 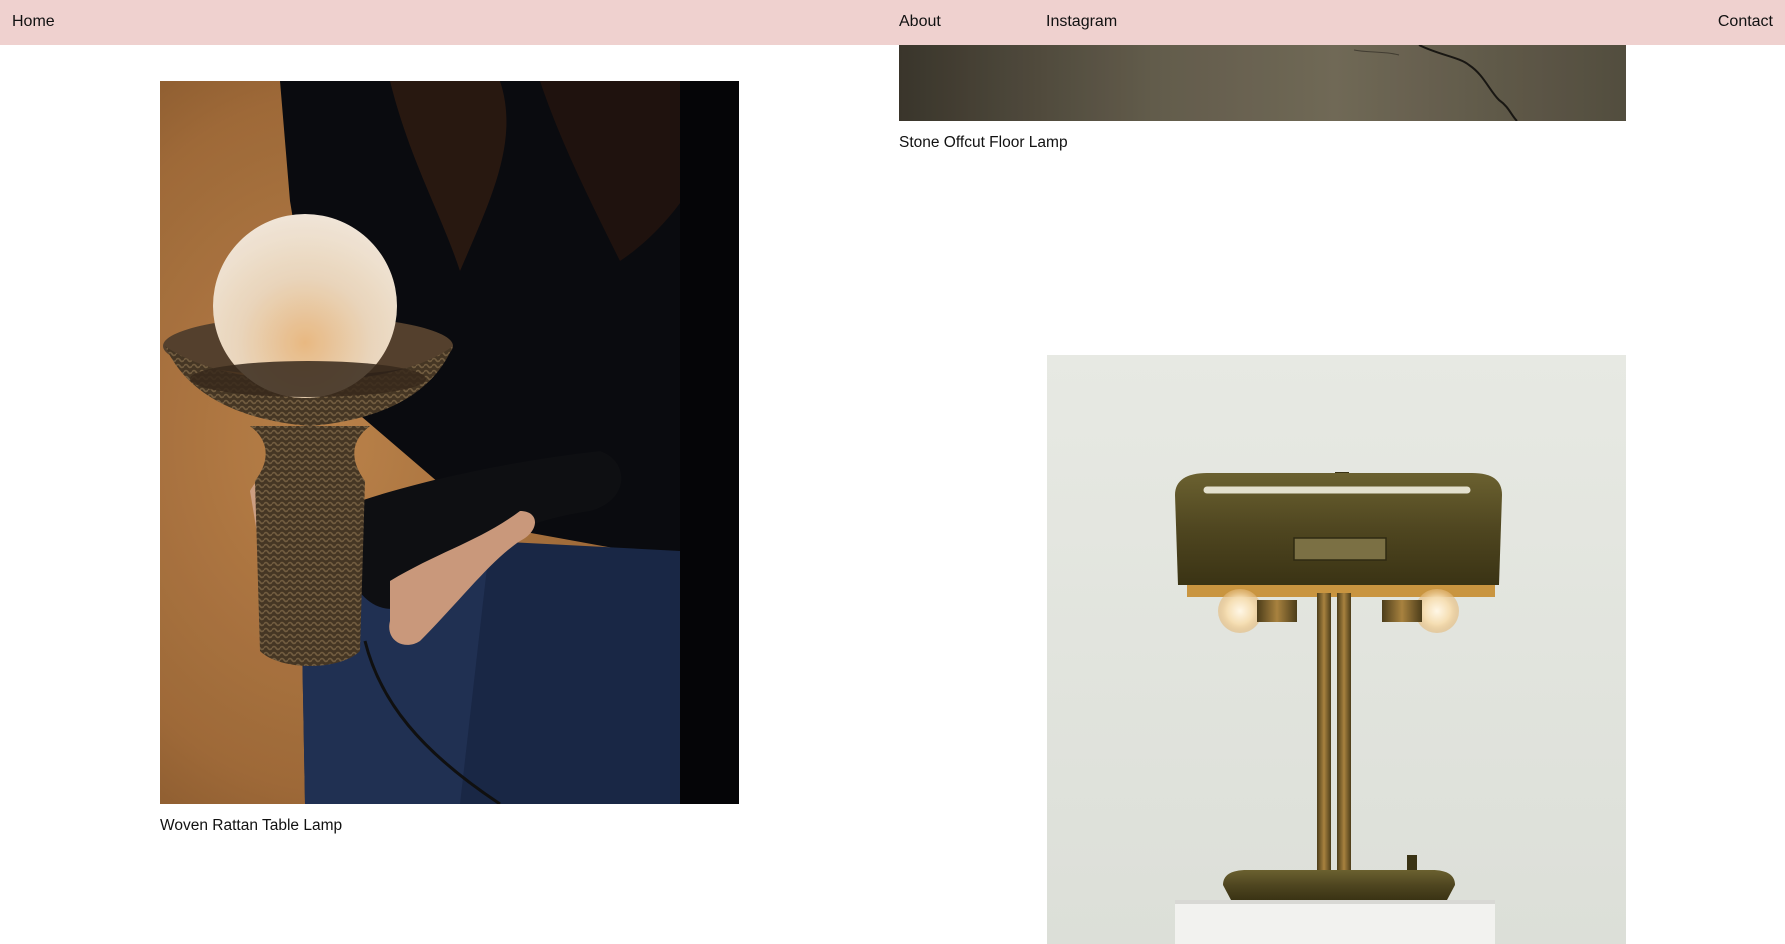 I want to click on rattan-table-lamp-caption: Woven Rattan Table Lamp, so click(x=251, y=826).